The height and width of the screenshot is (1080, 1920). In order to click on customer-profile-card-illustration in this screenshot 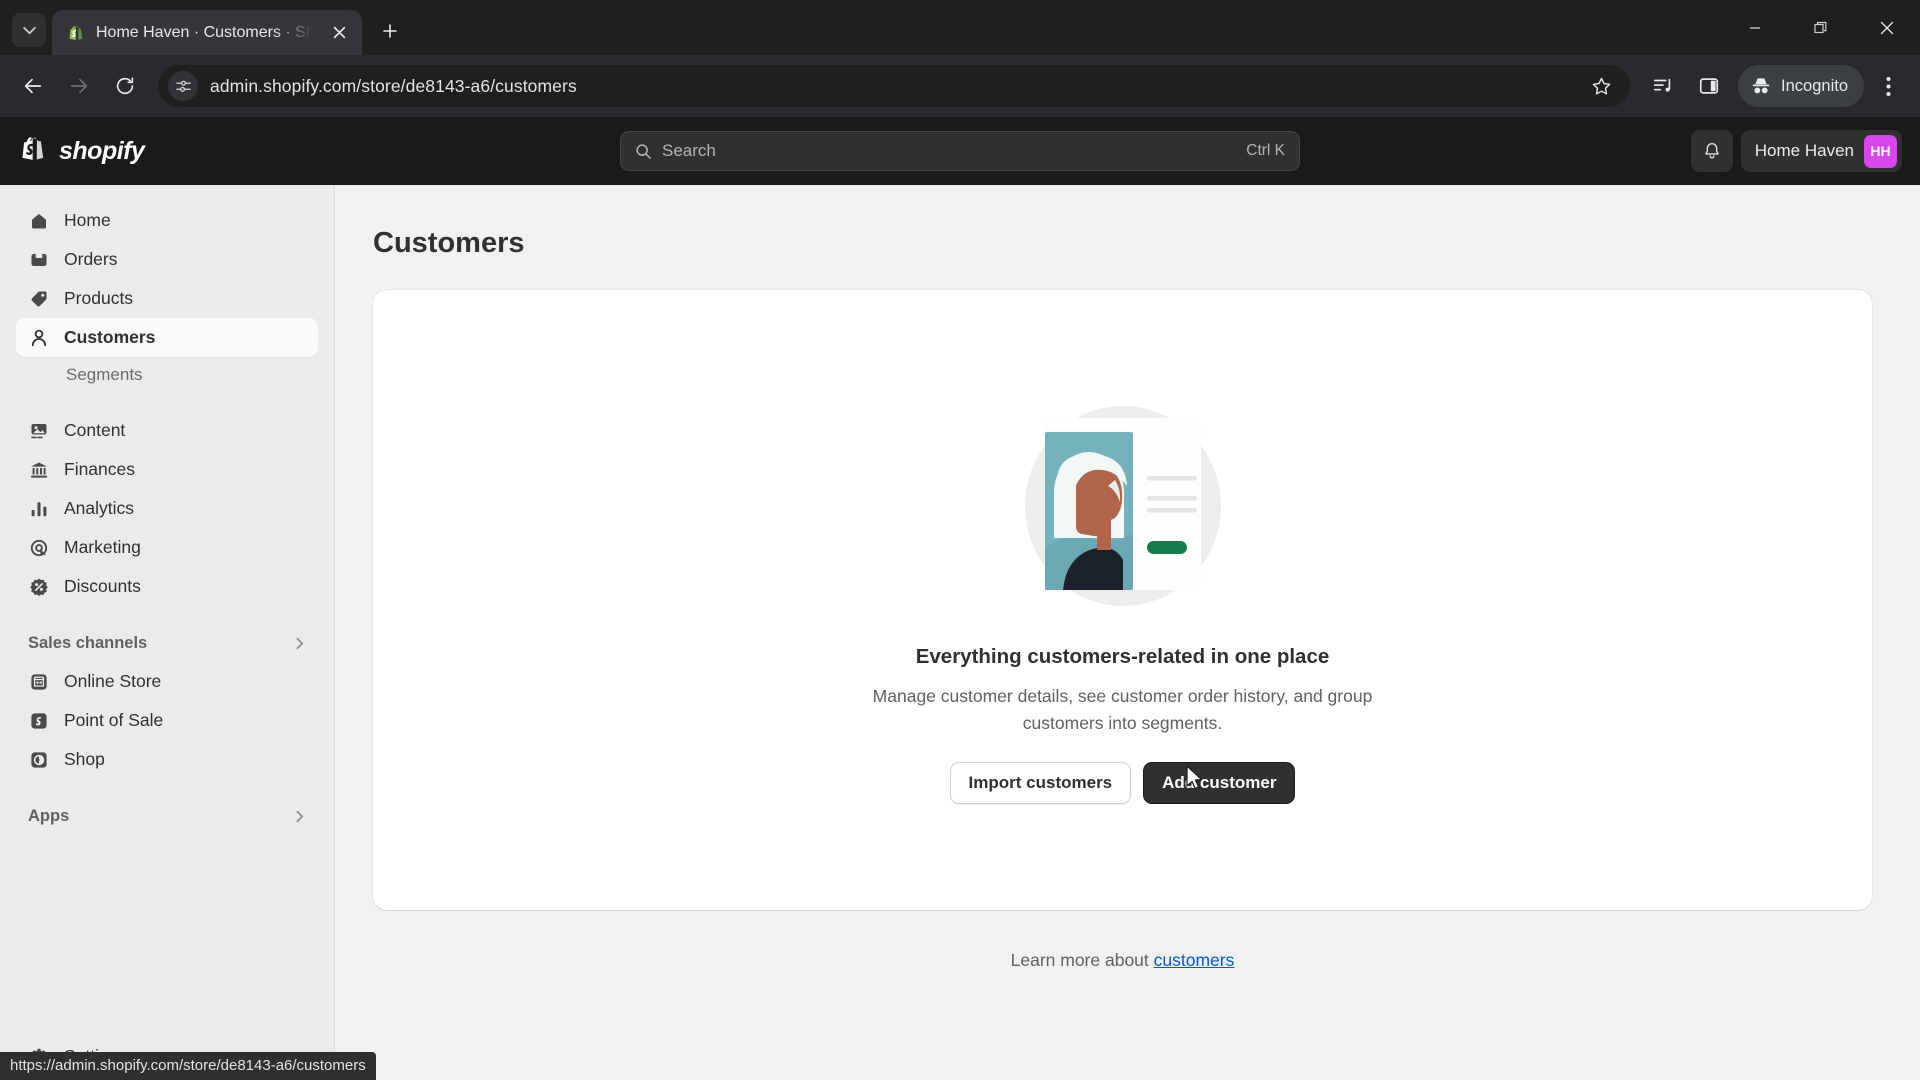, I will do `click(1123, 503)`.